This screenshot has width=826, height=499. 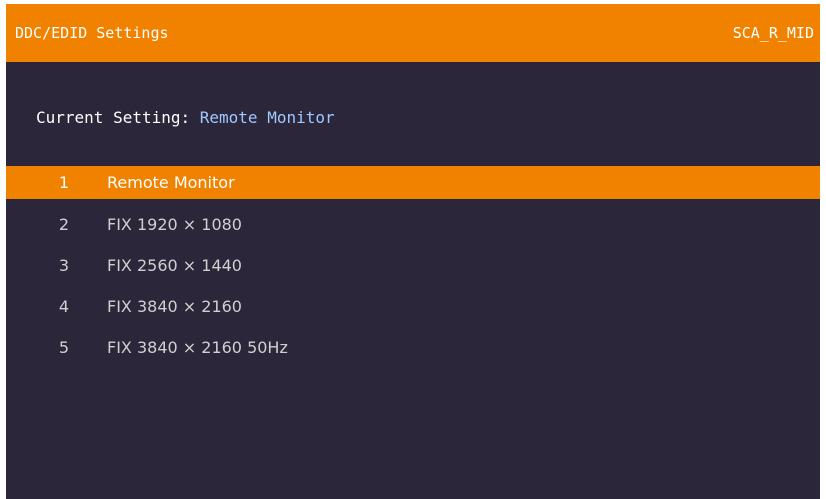 What do you see at coordinates (413, 33) in the screenshot?
I see `osd-header: DDC/EDID Settings SCA_R_MID` at bounding box center [413, 33].